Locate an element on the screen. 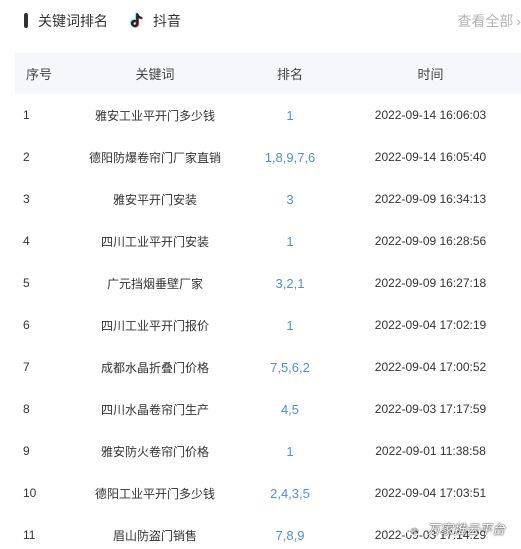 The image size is (521, 549). row-time: 2022-09-01 11:38:58 is located at coordinates (430, 451).